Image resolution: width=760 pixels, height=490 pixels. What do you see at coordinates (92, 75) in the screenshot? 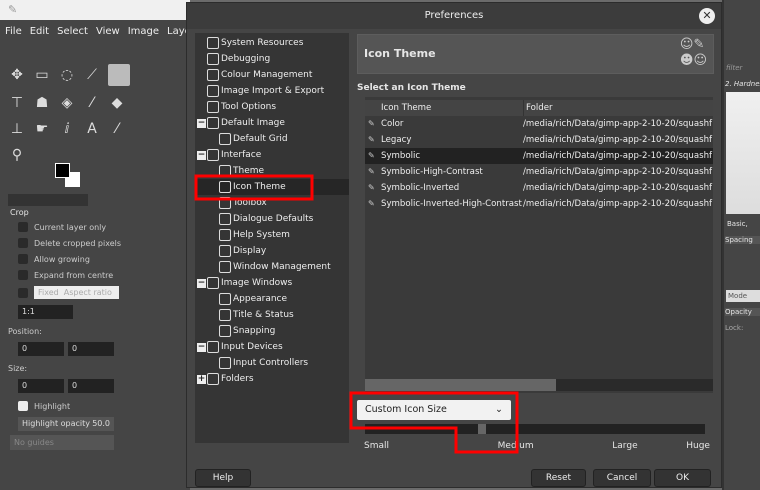
I see `fuzzy-select-tool-icon: ⟋` at bounding box center [92, 75].